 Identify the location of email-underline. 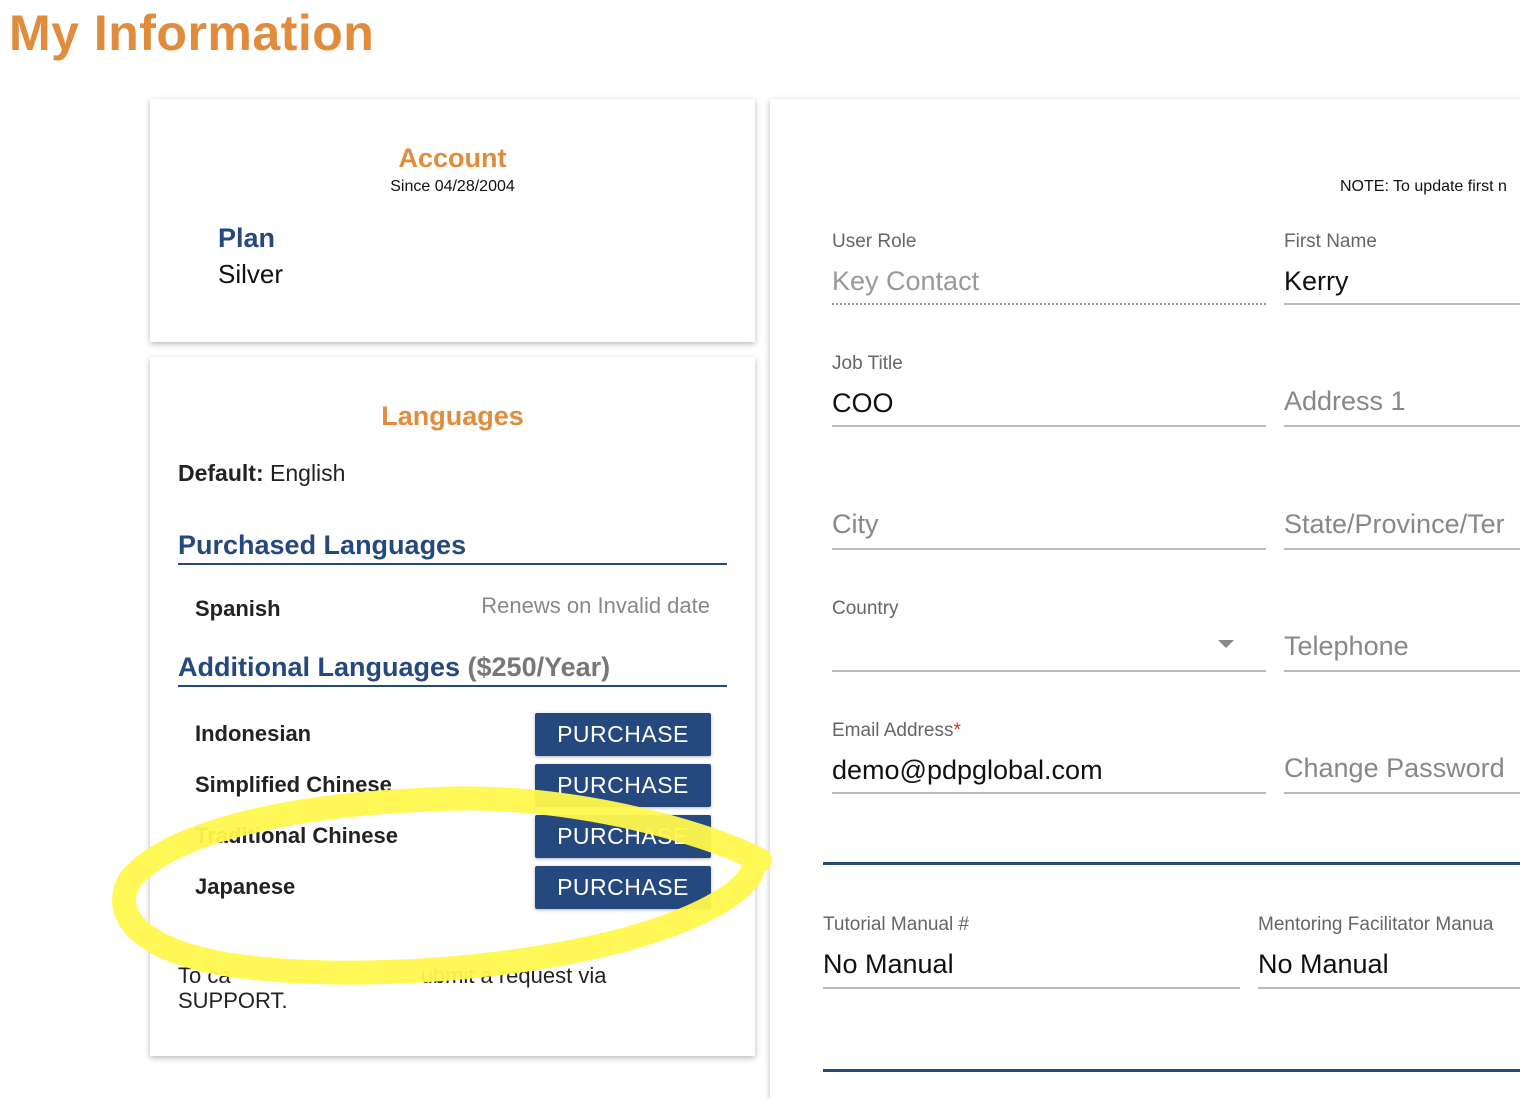
(1049, 793).